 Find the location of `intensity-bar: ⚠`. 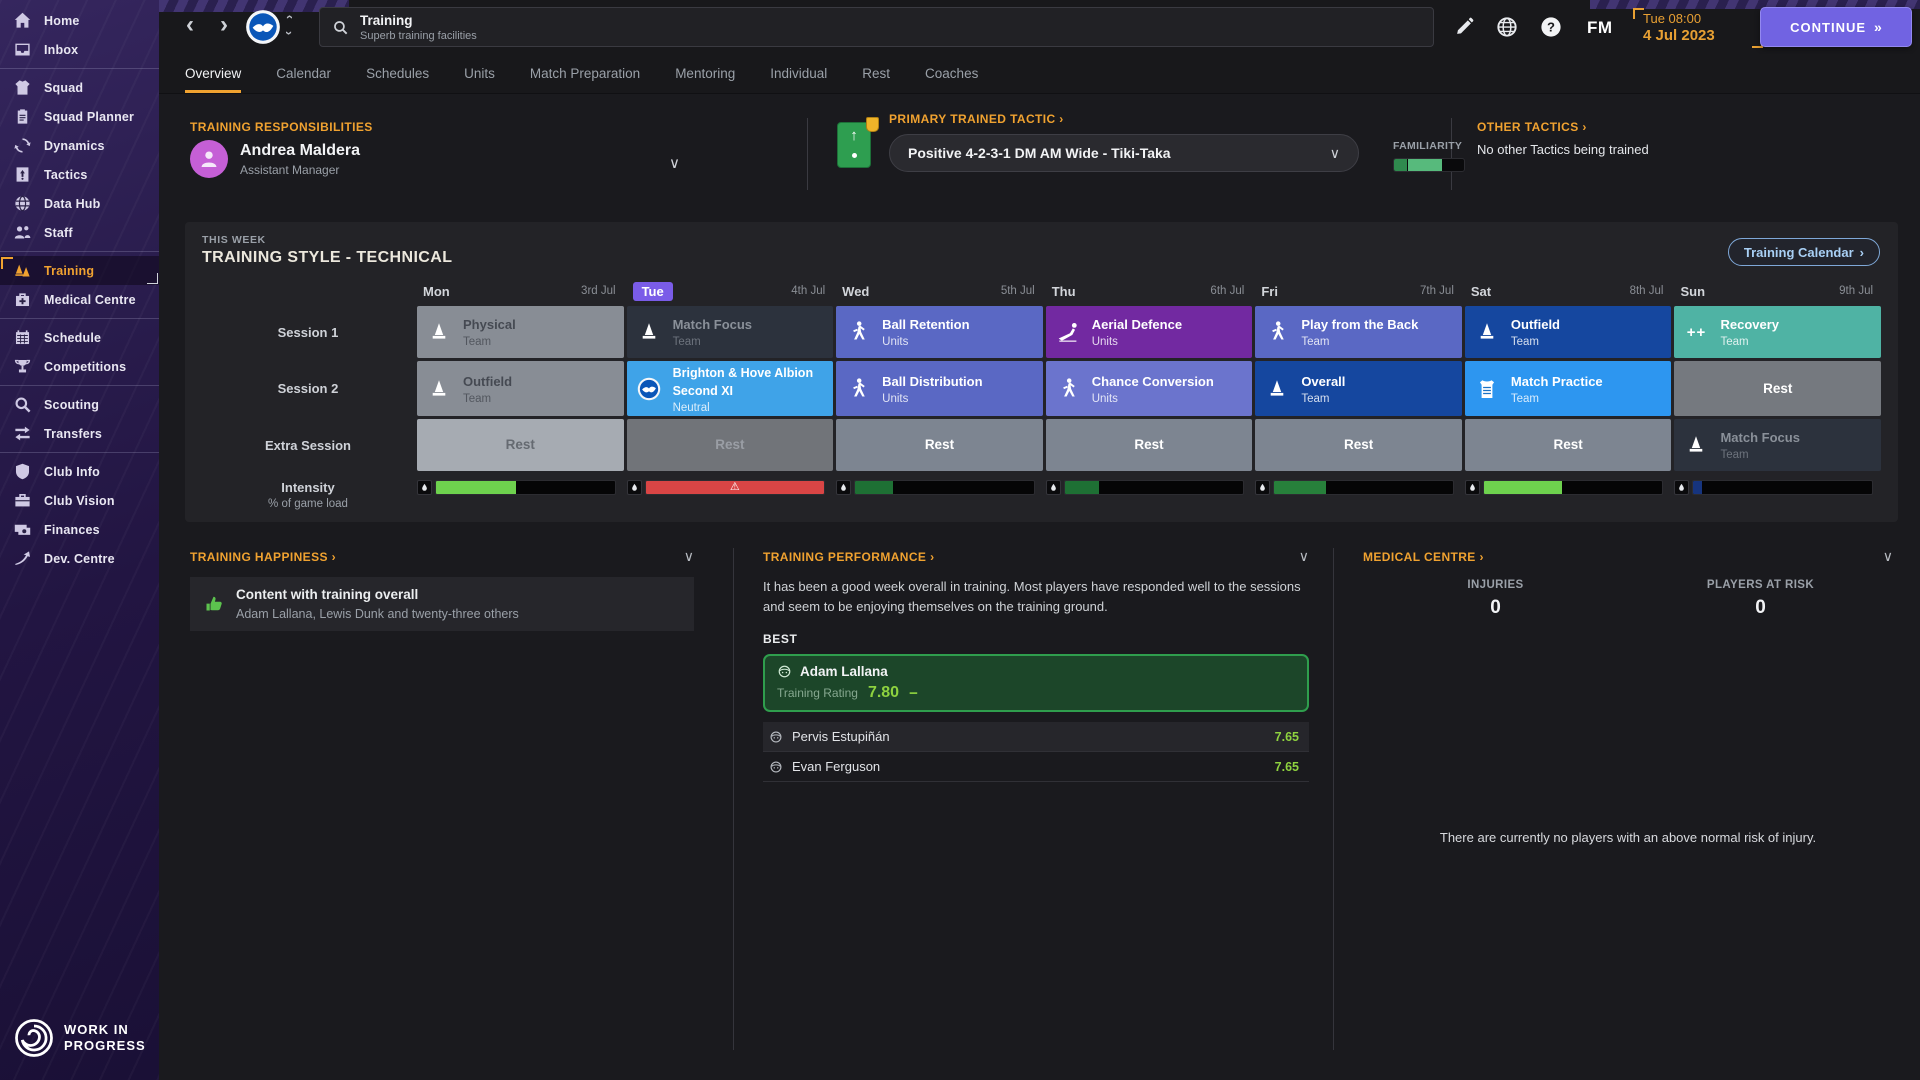

intensity-bar: ⚠ is located at coordinates (735, 487).